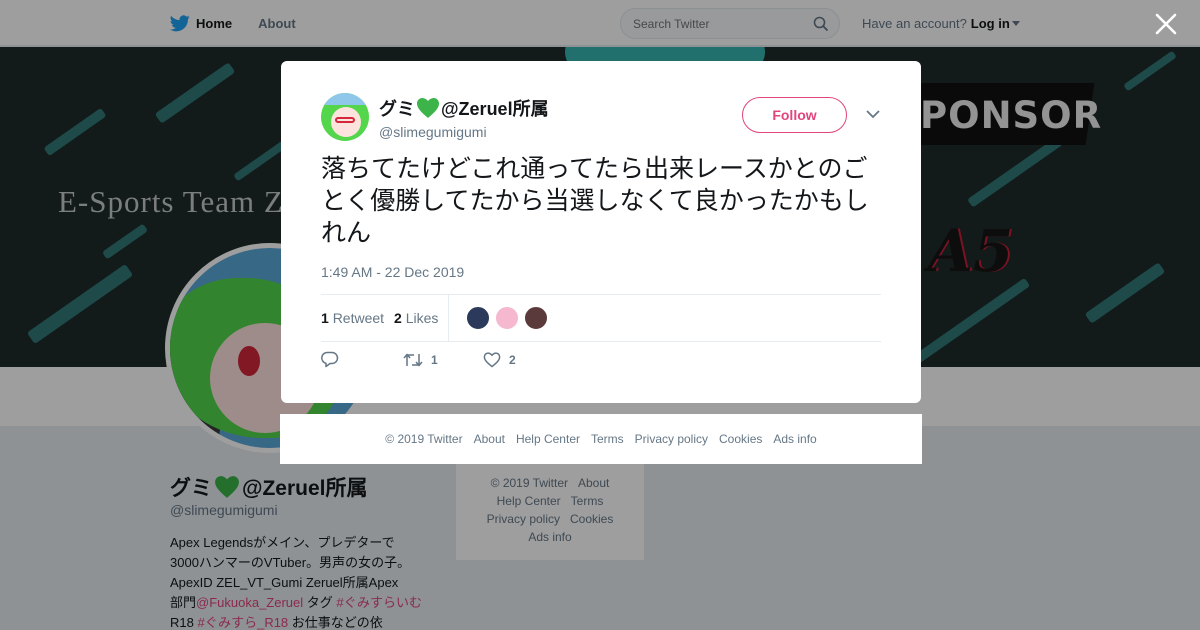  Describe the element at coordinates (398, 318) in the screenshot. I see `like-count: 2` at that location.